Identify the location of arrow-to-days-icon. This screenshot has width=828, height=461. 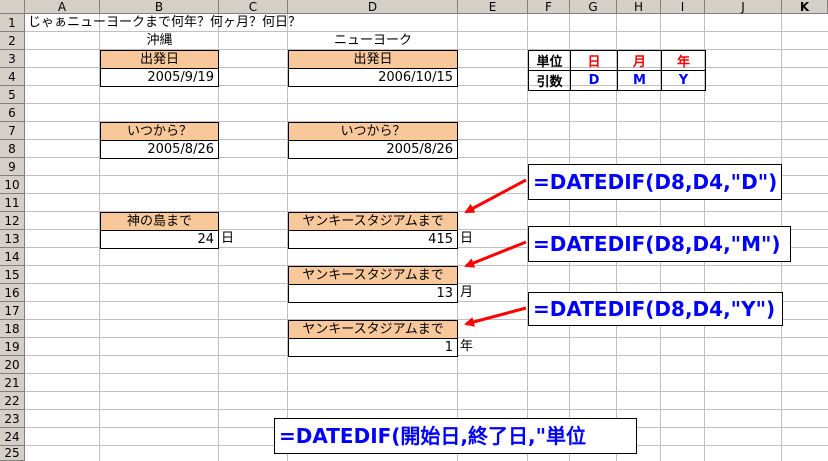
(495, 196).